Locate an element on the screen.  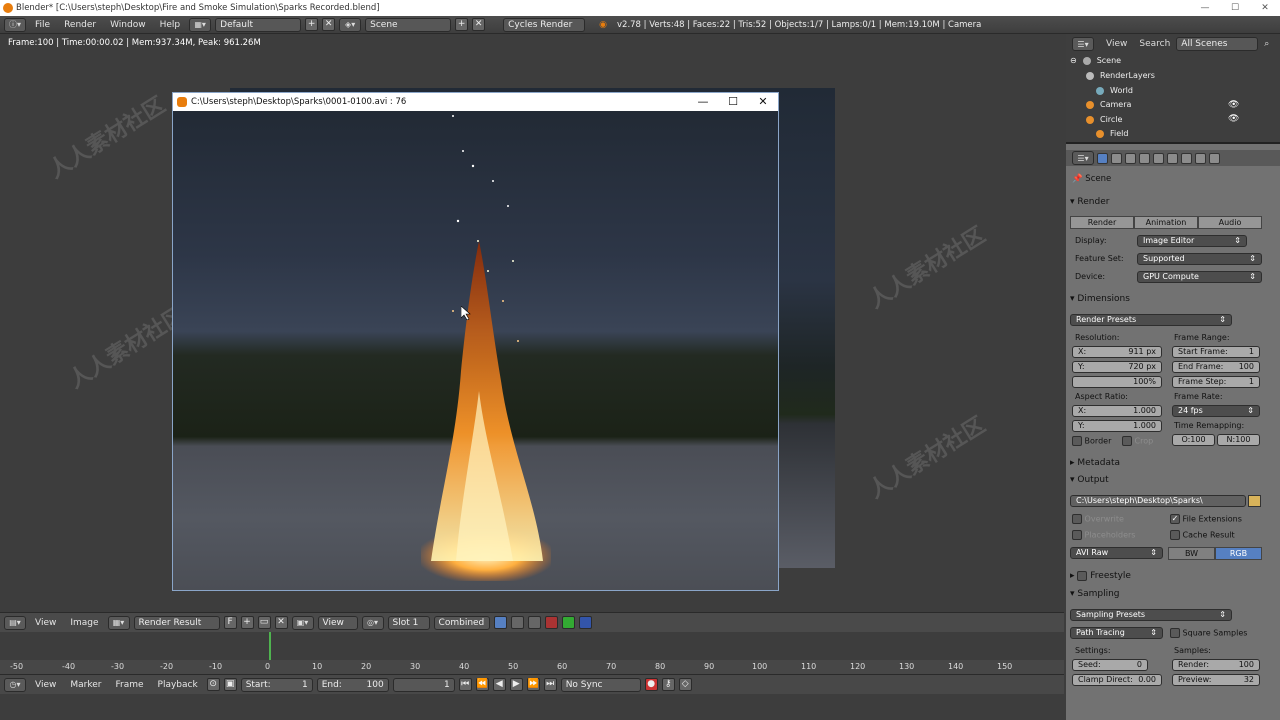
close-button: ✕ is located at coordinates (1265, 8).